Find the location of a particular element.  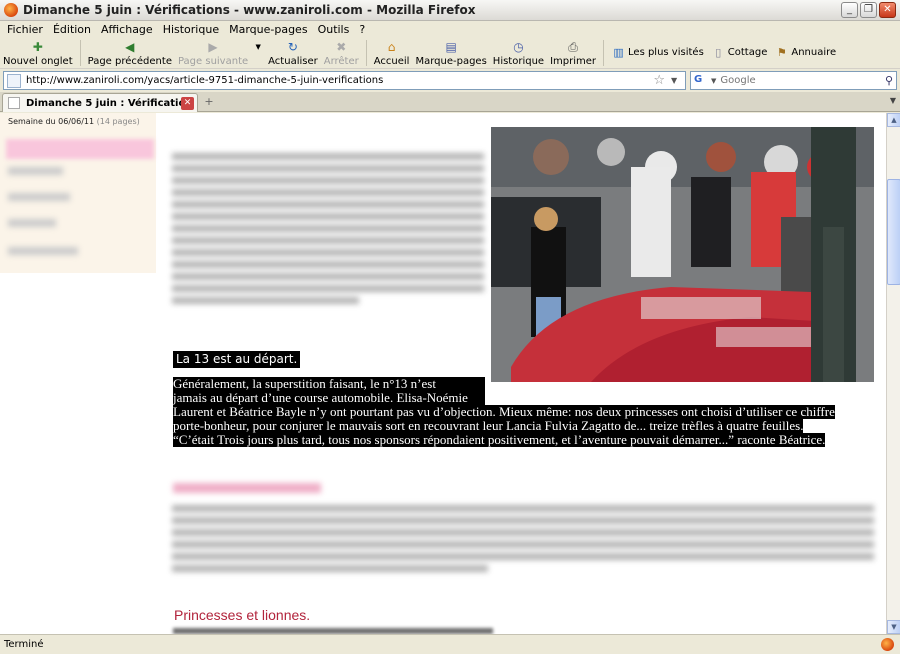

search-bar: G ▼ ⚲ is located at coordinates (793, 80).